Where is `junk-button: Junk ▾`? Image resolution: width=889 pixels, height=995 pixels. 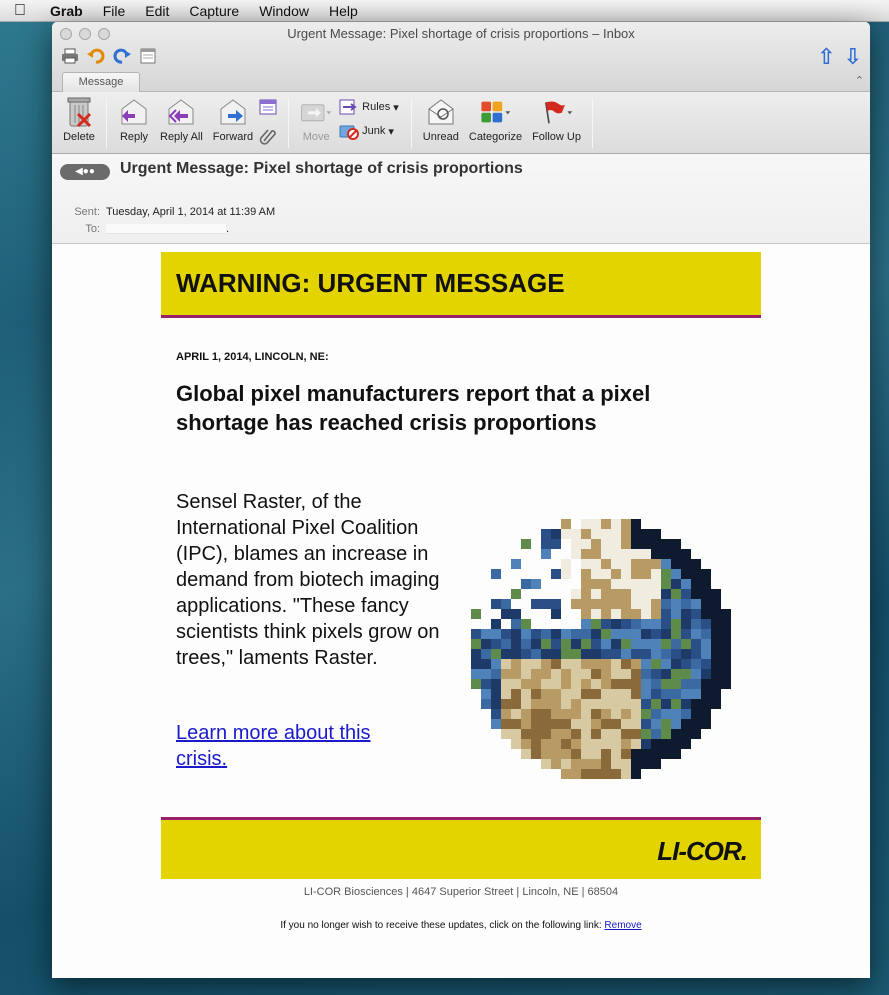
junk-button: Junk ▾ is located at coordinates (369, 131).